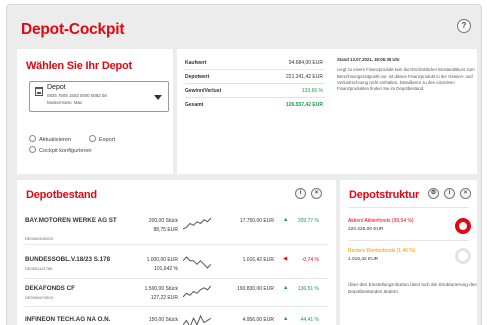 This screenshot has width=487, height=325. I want to click on structure-ring-stocks, so click(463, 226).